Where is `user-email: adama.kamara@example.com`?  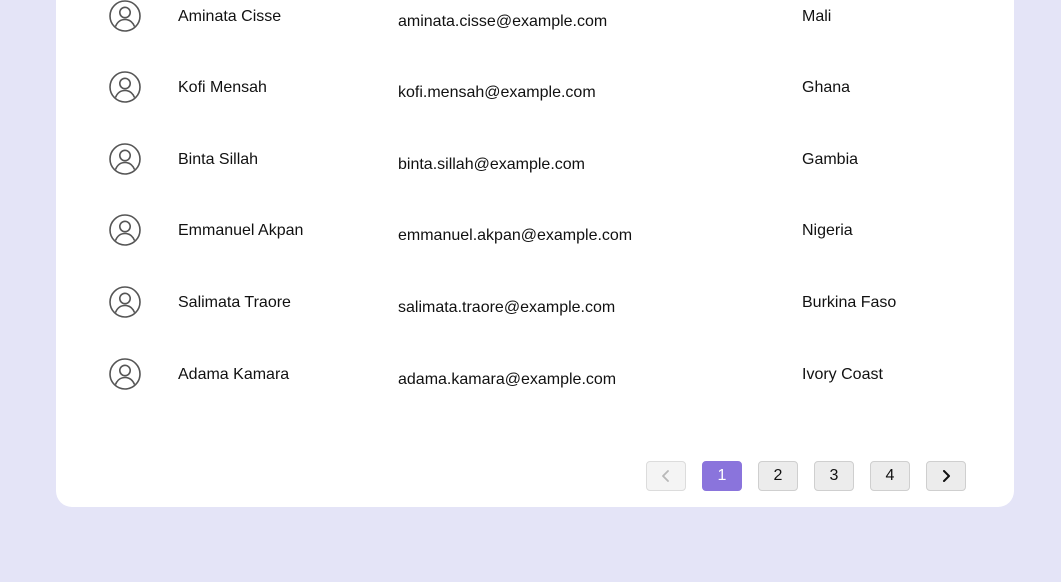
user-email: adama.kamara@example.com is located at coordinates (507, 379).